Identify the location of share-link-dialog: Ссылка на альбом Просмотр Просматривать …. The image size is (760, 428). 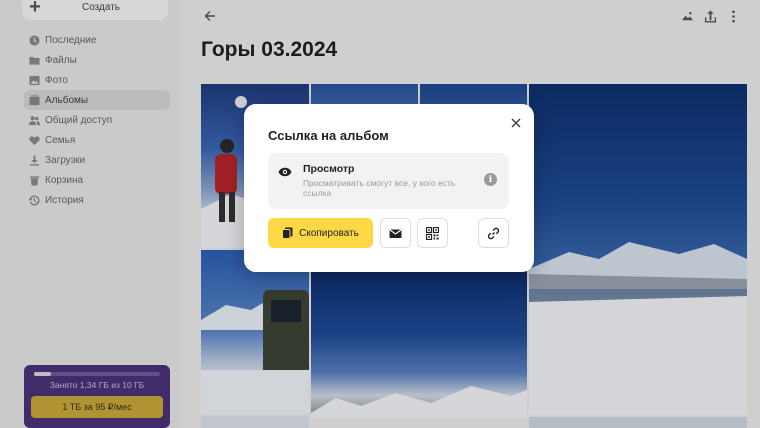
(389, 188).